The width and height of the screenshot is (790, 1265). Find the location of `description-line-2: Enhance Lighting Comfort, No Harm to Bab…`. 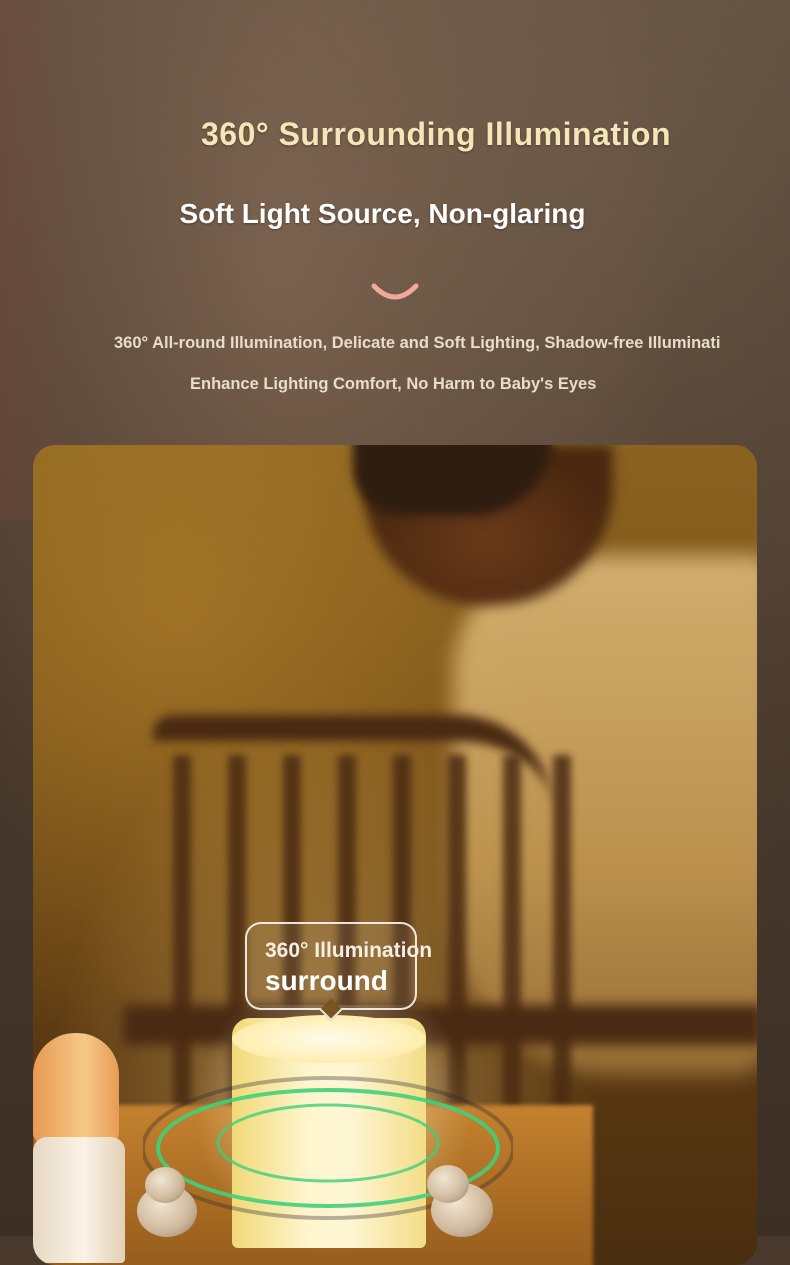

description-line-2: Enhance Lighting Comfort, No Harm to Bab… is located at coordinates (393, 384).